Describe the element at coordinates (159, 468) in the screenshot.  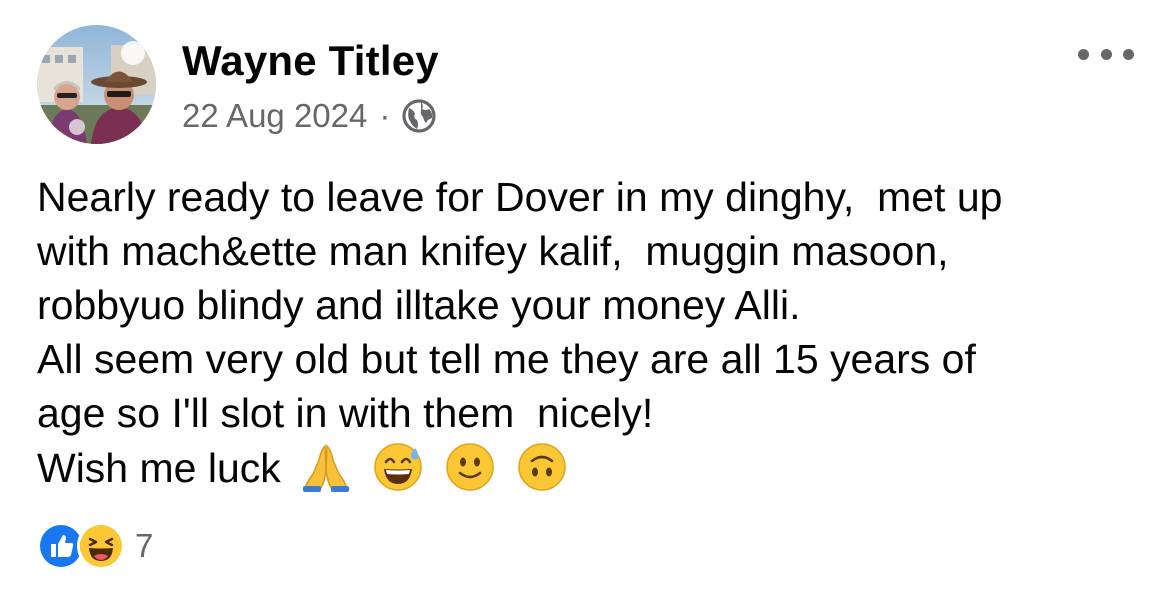
I see `post-text-line: Wish me luck` at that location.